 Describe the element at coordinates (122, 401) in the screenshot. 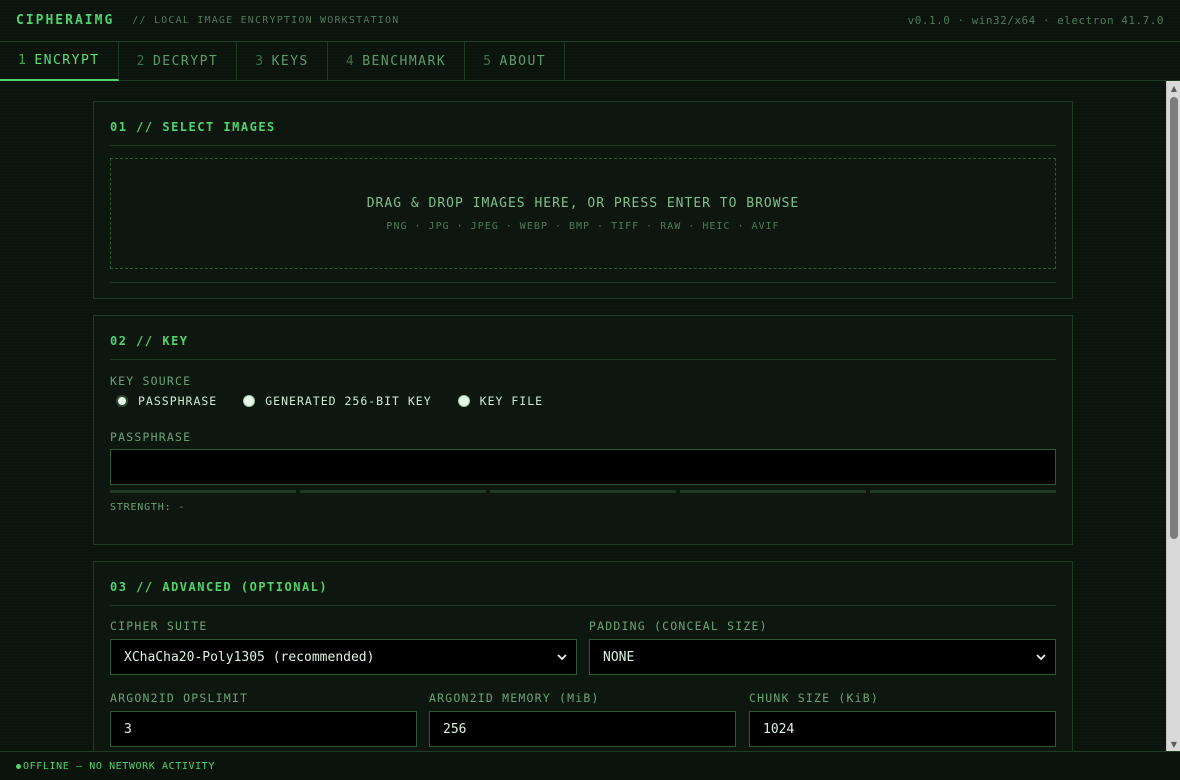

I see `radio-checked-icon` at that location.